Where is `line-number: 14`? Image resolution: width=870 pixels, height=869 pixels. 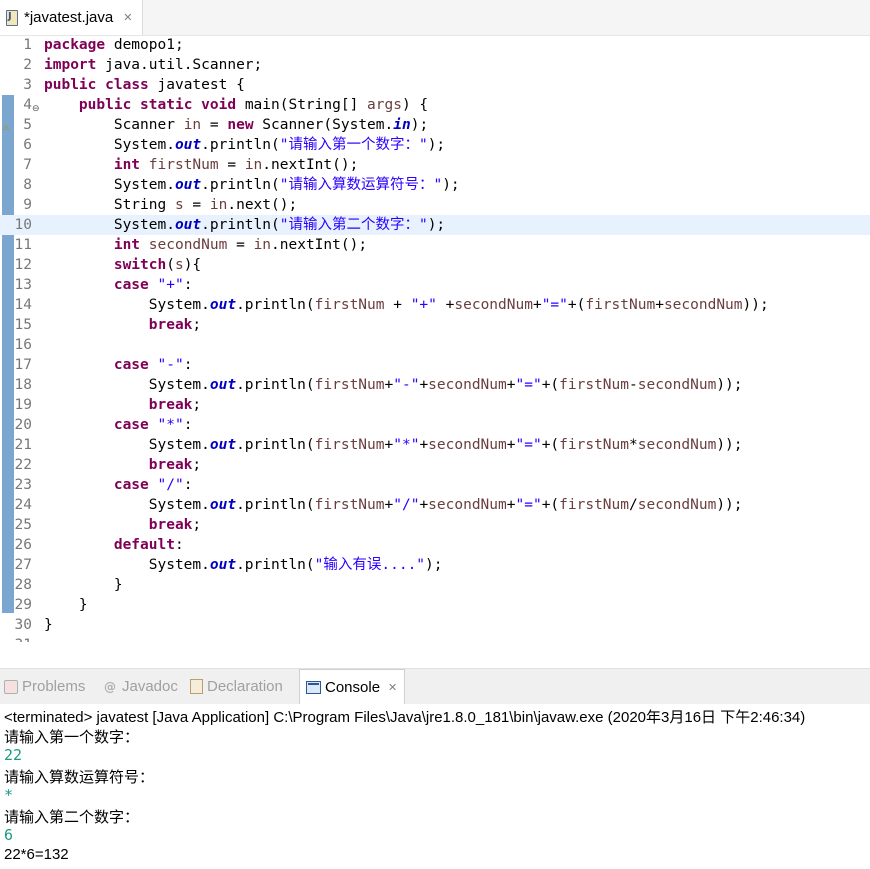 line-number: 14 is located at coordinates (23, 305).